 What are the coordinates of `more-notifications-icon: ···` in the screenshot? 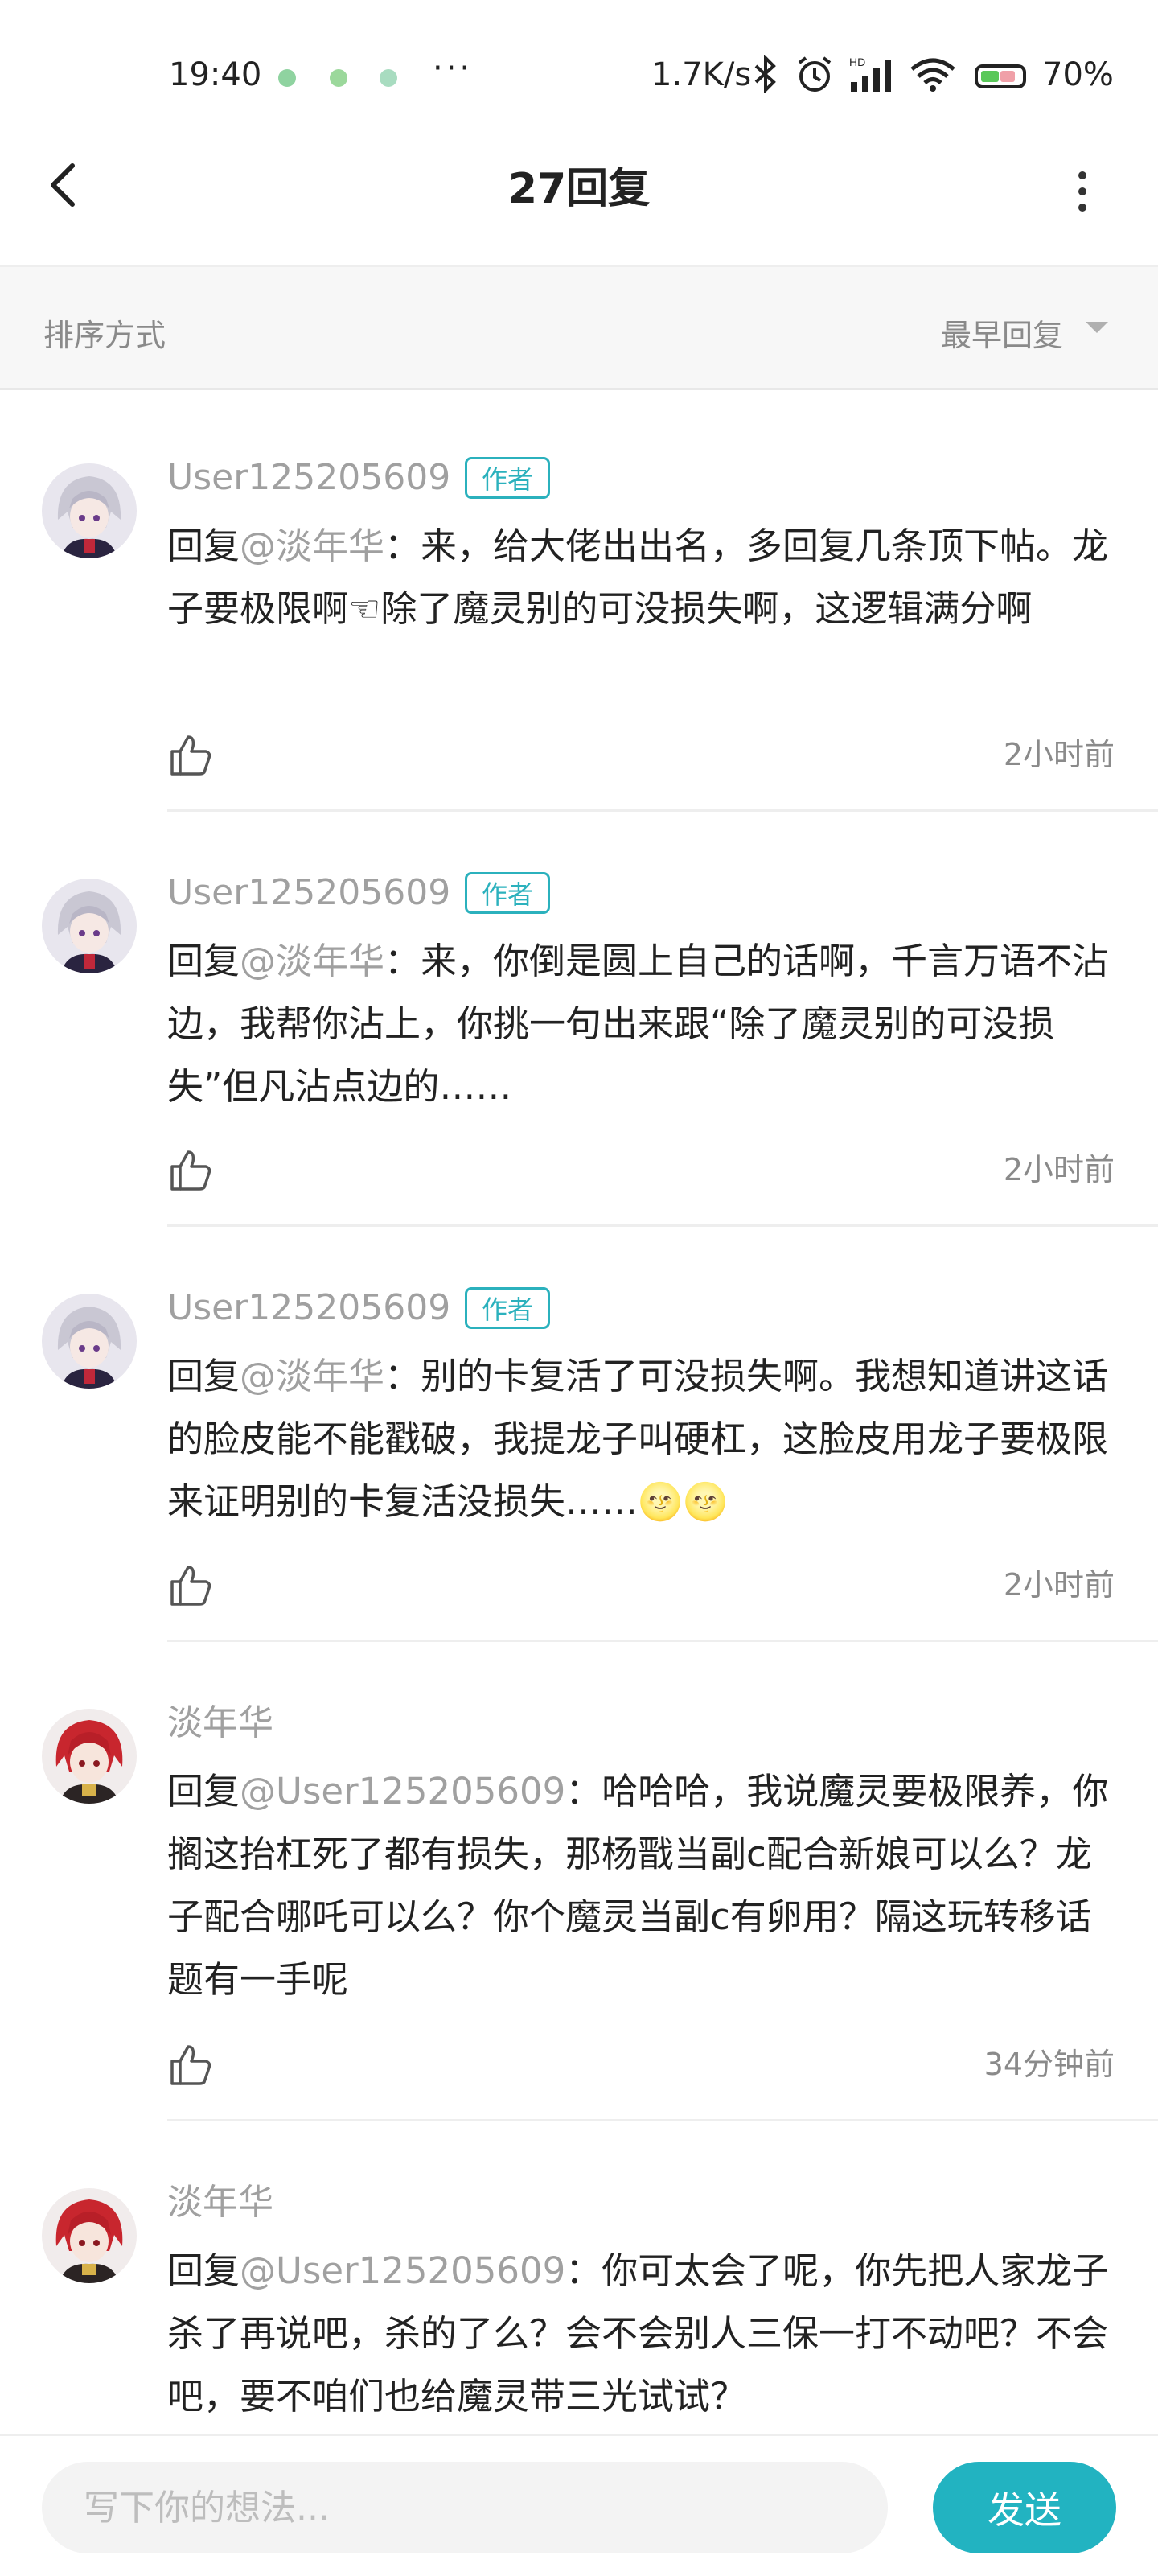 It's located at (454, 68).